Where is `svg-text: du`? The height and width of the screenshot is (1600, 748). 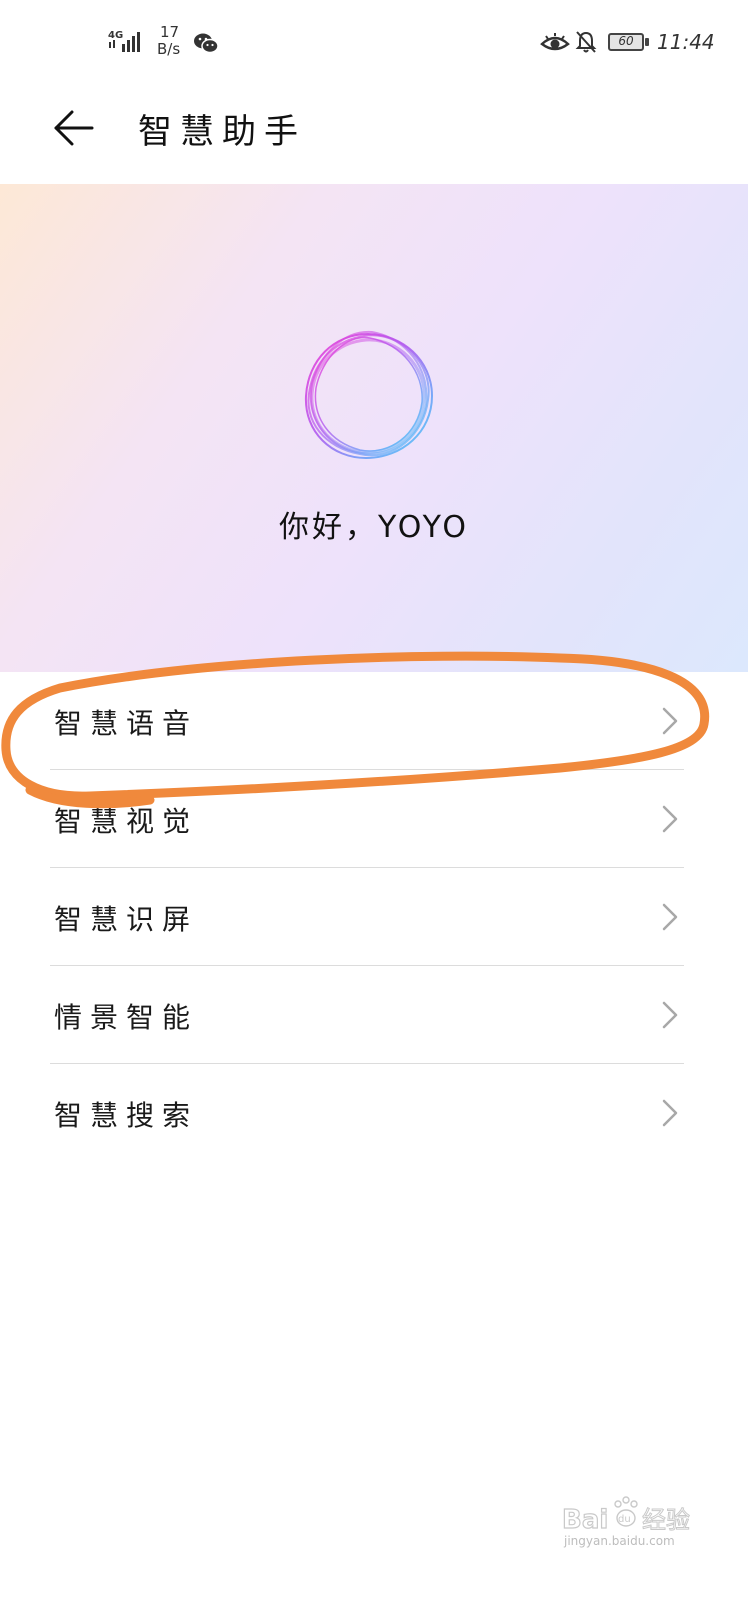
svg-text: du is located at coordinates (624, 1519).